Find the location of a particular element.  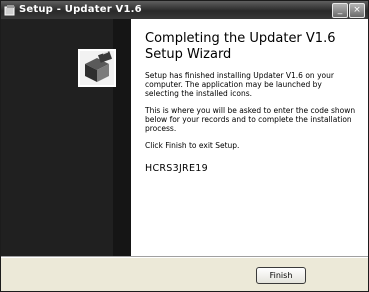

setup-app-icon is located at coordinates (9, 10).